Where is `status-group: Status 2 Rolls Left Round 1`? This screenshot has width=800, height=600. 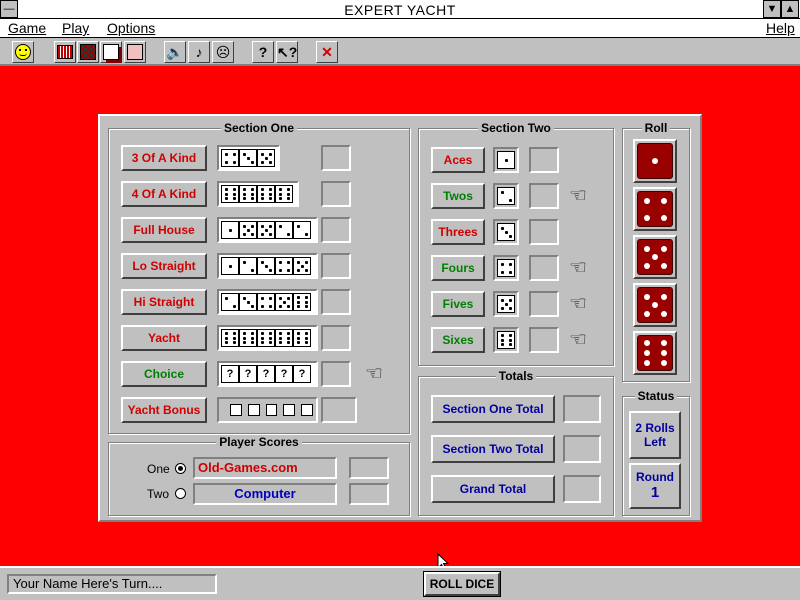
status-group: Status 2 Rolls Left Round 1 is located at coordinates (656, 452).